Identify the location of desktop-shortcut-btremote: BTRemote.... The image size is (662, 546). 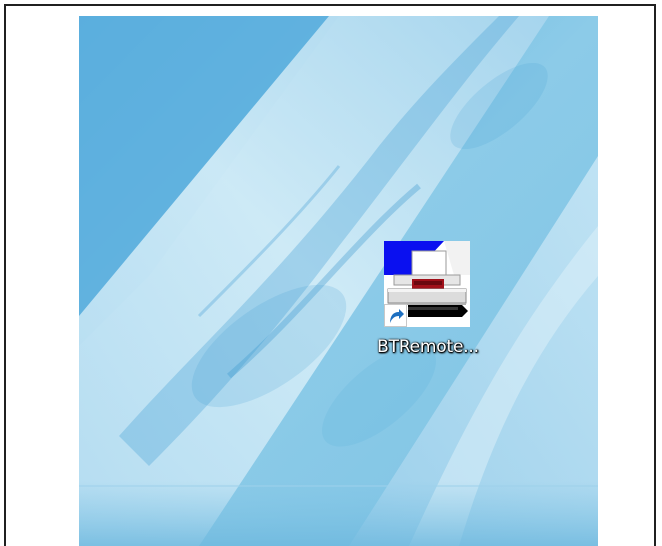
(428, 302).